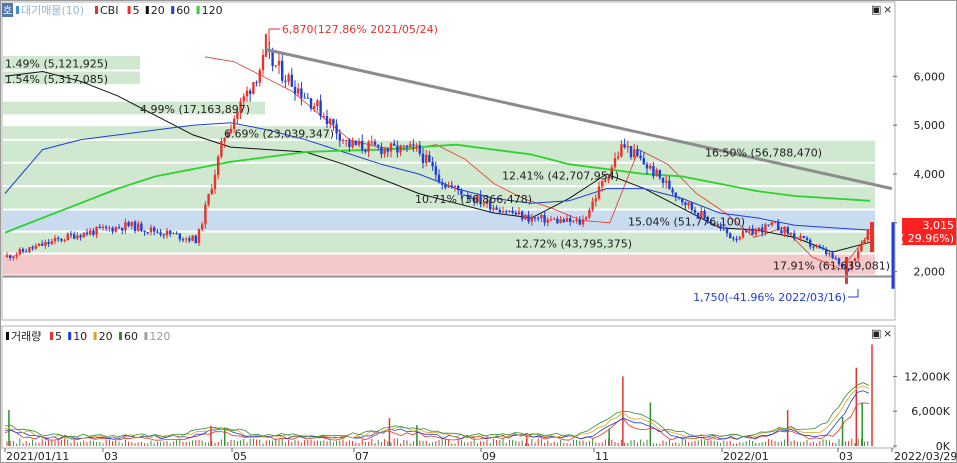 Image resolution: width=957 pixels, height=463 pixels. Describe the element at coordinates (876, 333) in the screenshot. I see `volume-maximize-button: ▣` at that location.